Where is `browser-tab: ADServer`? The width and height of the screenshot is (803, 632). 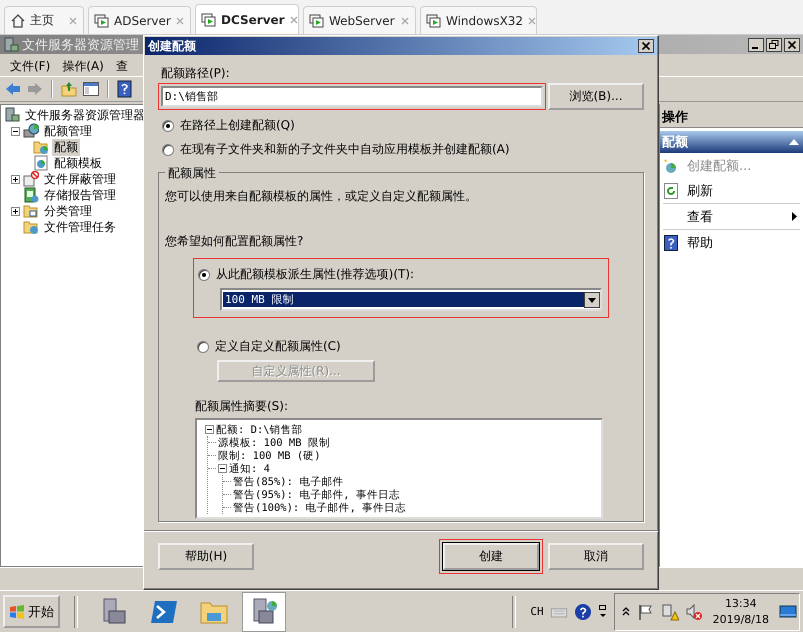
browser-tab: ADServer is located at coordinates (139, 20).